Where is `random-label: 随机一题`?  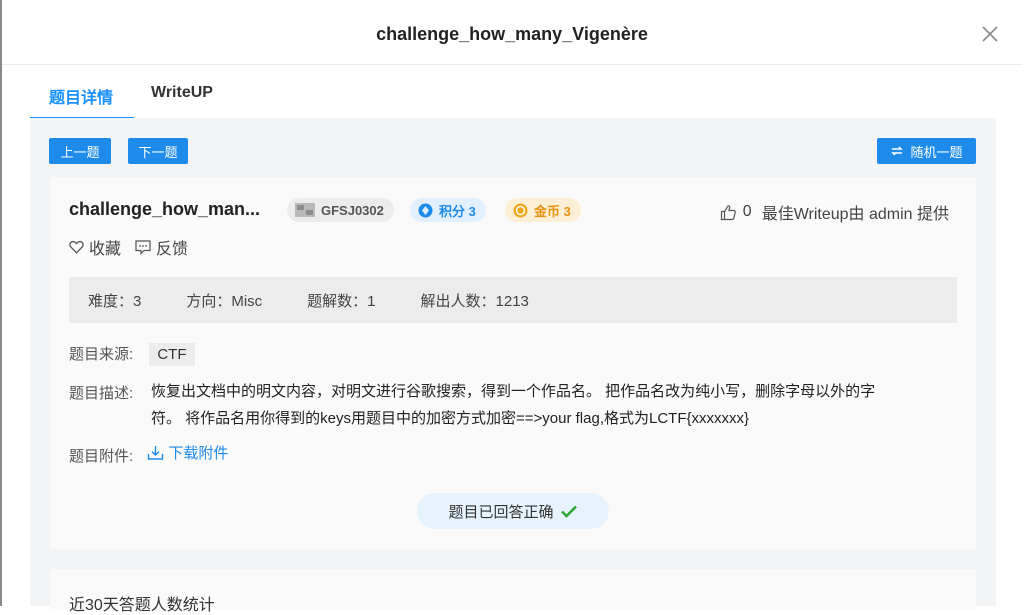 random-label: 随机一题 is located at coordinates (936, 152).